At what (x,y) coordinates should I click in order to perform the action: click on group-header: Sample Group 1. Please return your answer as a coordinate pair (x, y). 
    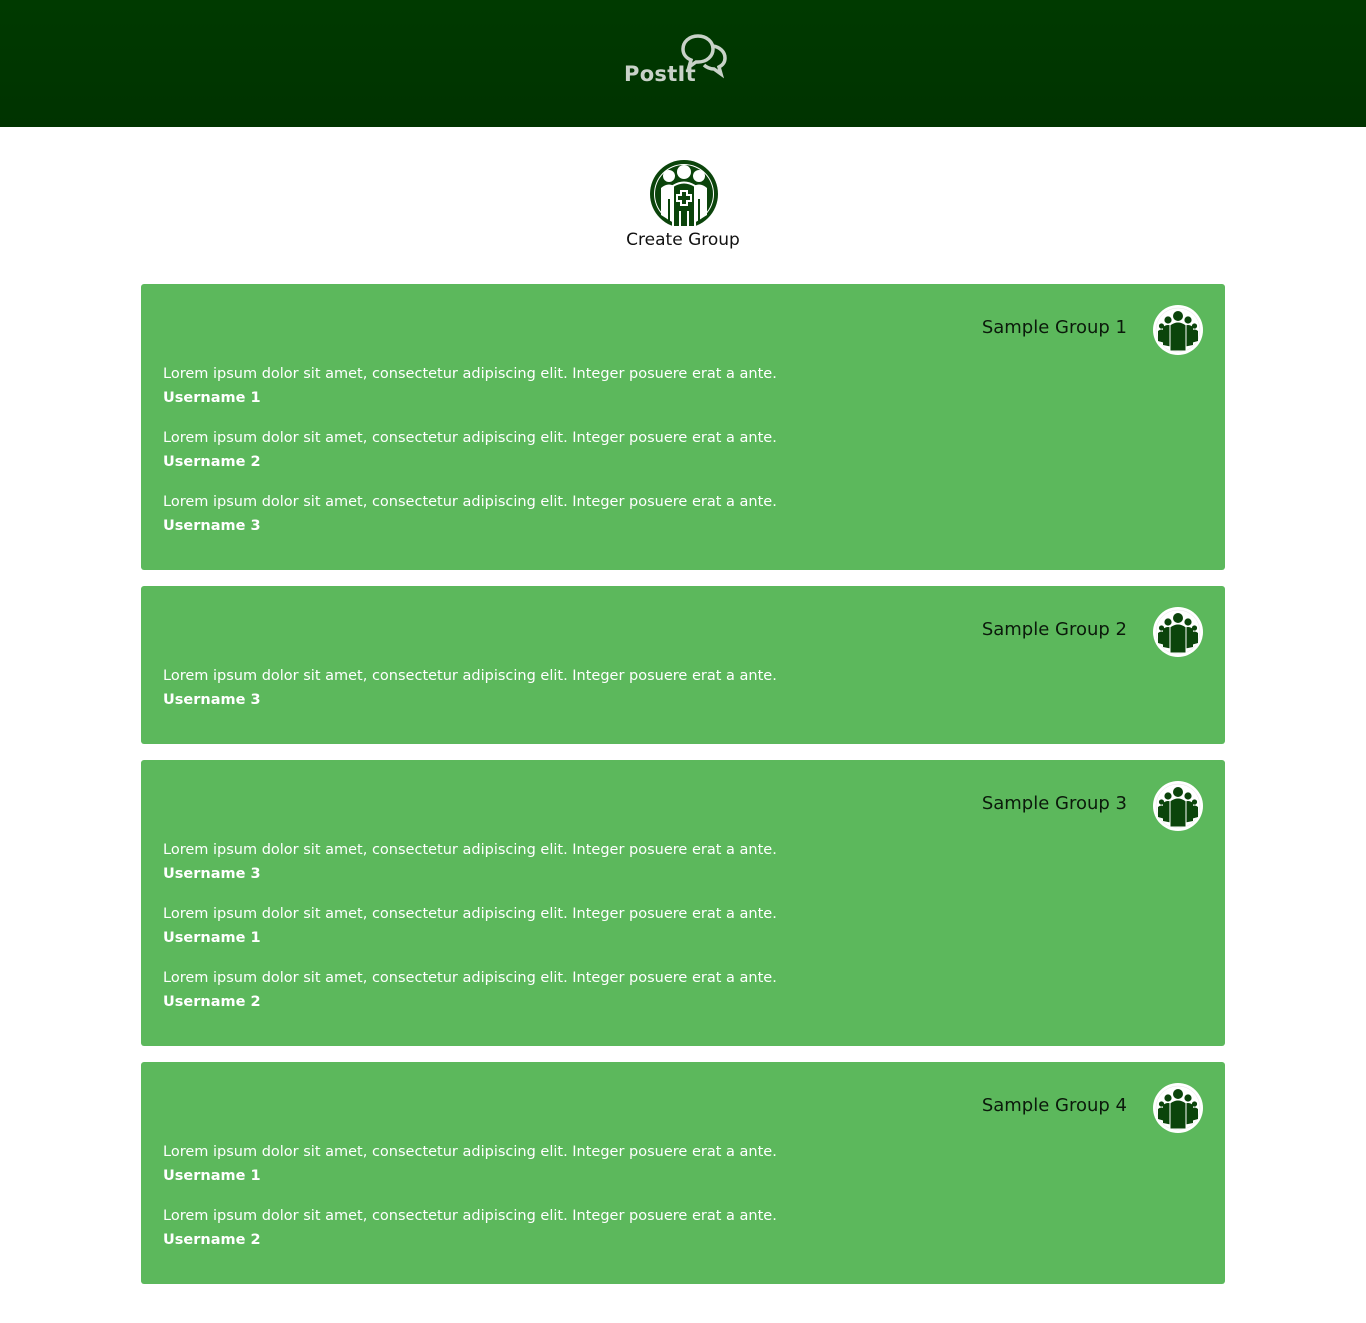
    Looking at the image, I should click on (683, 323).